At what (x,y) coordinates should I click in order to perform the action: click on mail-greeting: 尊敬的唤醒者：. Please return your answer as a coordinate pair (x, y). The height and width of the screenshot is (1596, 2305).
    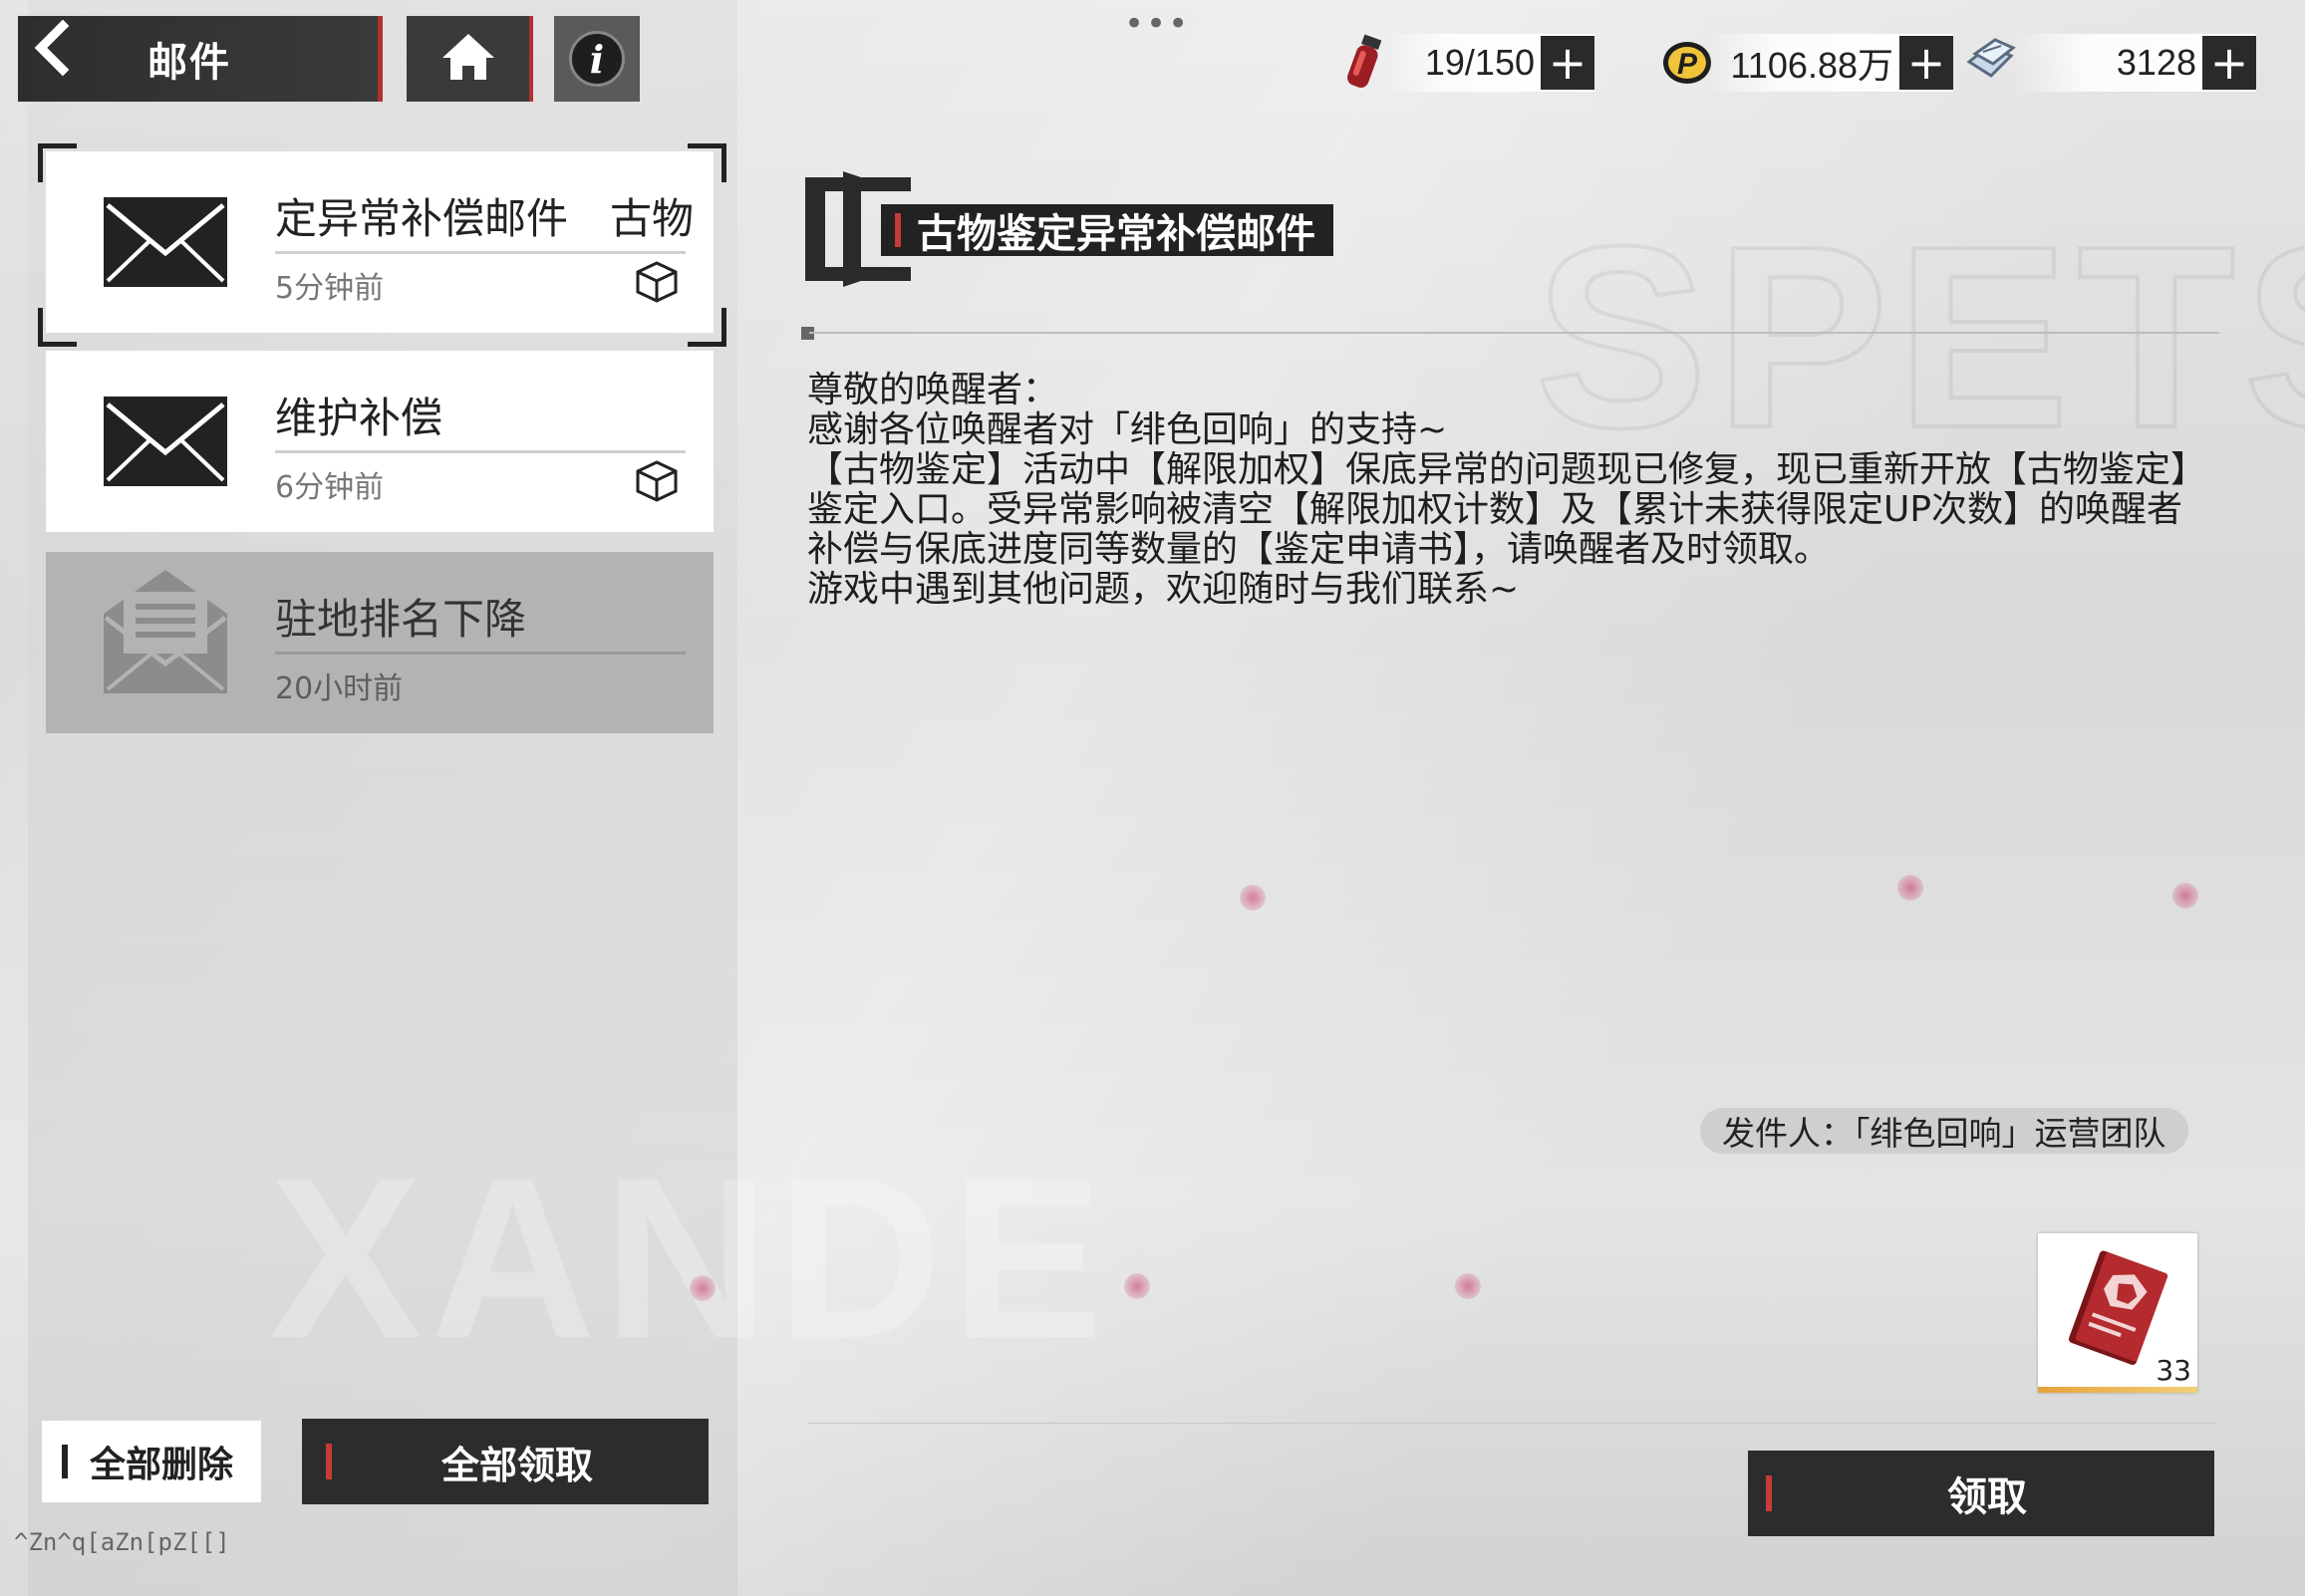
    Looking at the image, I should click on (933, 390).